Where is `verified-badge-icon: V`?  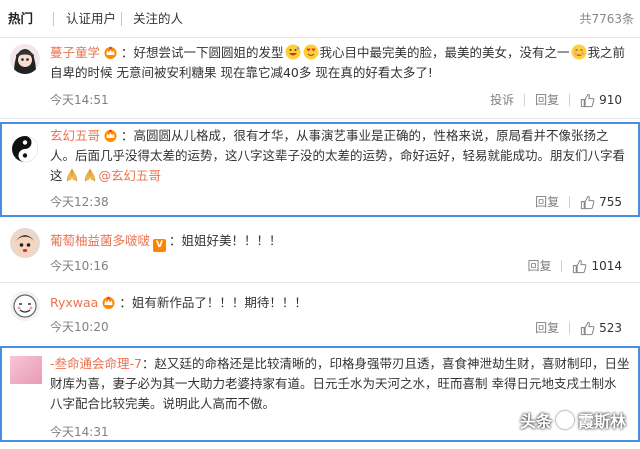
verified-badge-icon: V is located at coordinates (160, 245).